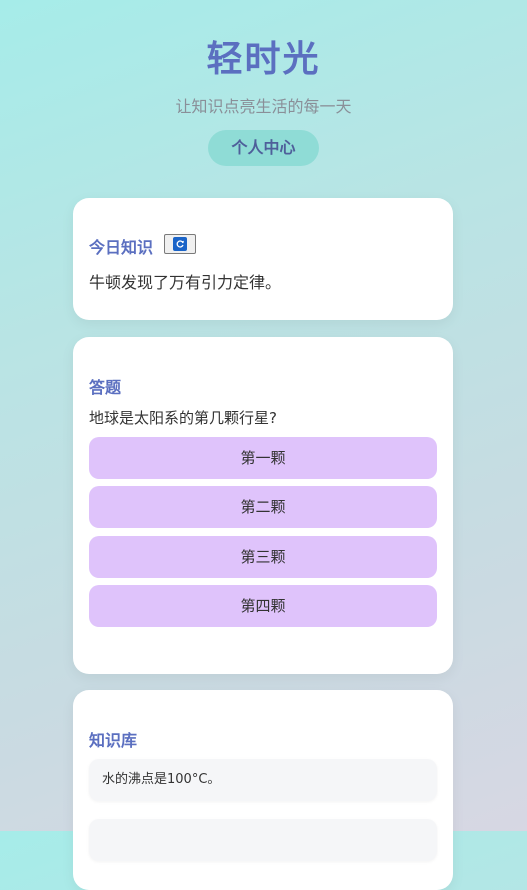 The height and width of the screenshot is (890, 527). What do you see at coordinates (263, 557) in the screenshot?
I see `quiz-option-3: 第三颗` at bounding box center [263, 557].